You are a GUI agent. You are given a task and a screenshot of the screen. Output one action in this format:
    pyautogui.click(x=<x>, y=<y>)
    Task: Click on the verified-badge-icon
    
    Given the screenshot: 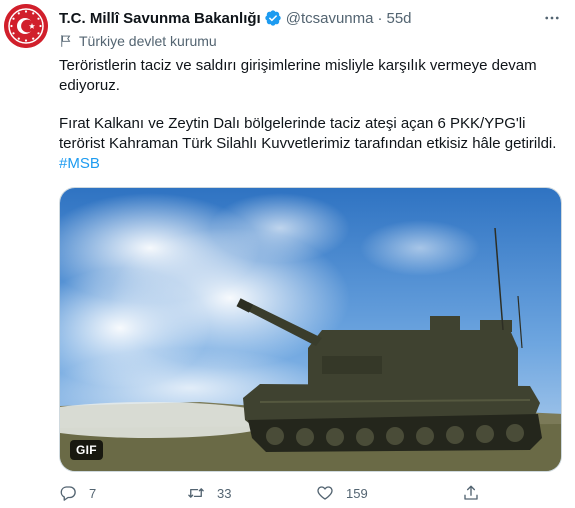 What is the action you would take?
    pyautogui.click(x=273, y=18)
    